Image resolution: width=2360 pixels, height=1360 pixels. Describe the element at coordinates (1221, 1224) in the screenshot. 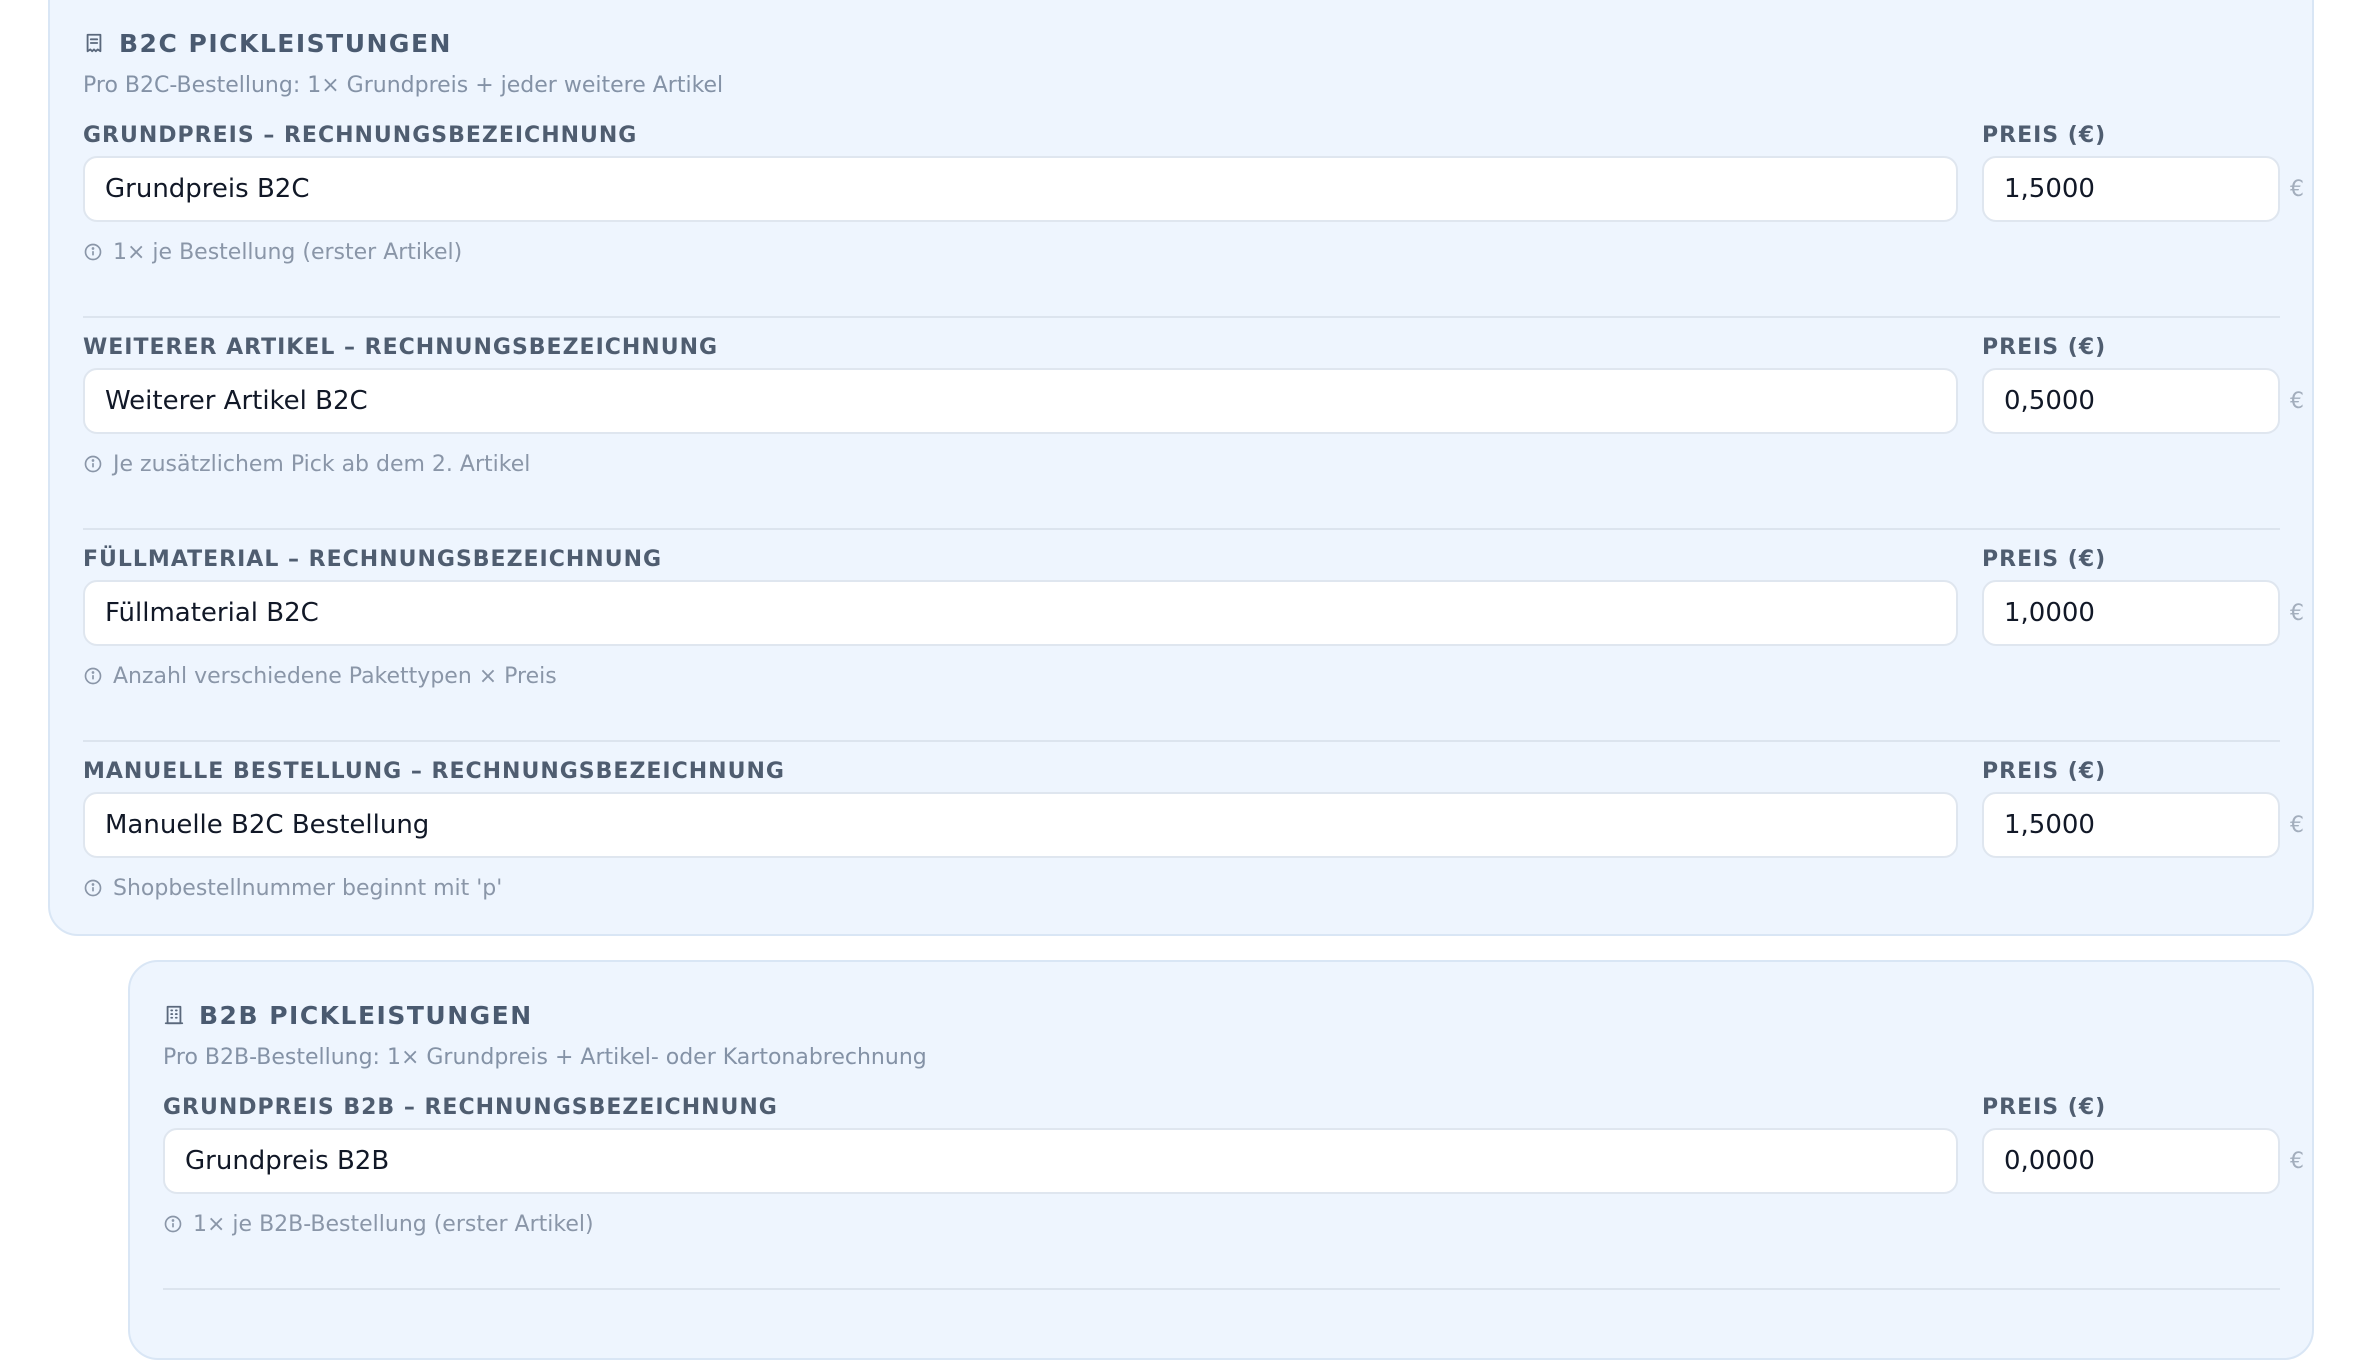

I see `b2b-grundpreis-hint: 1× je B2B-Bestellung (erster Artikel)` at that location.